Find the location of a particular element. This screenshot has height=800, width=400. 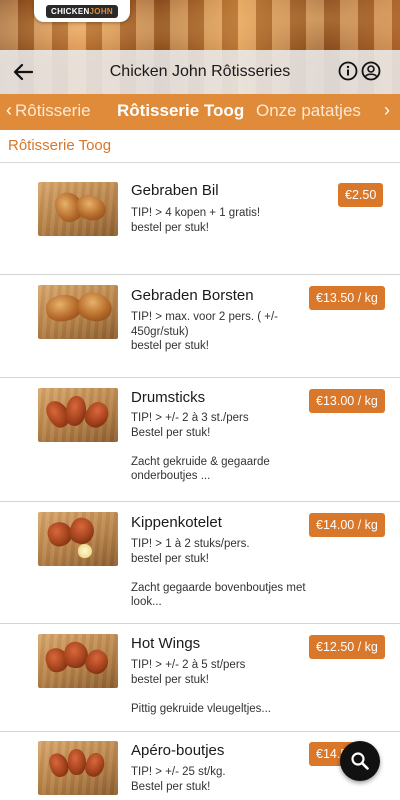

section-title: Rôtisserie Toog is located at coordinates (60, 145).